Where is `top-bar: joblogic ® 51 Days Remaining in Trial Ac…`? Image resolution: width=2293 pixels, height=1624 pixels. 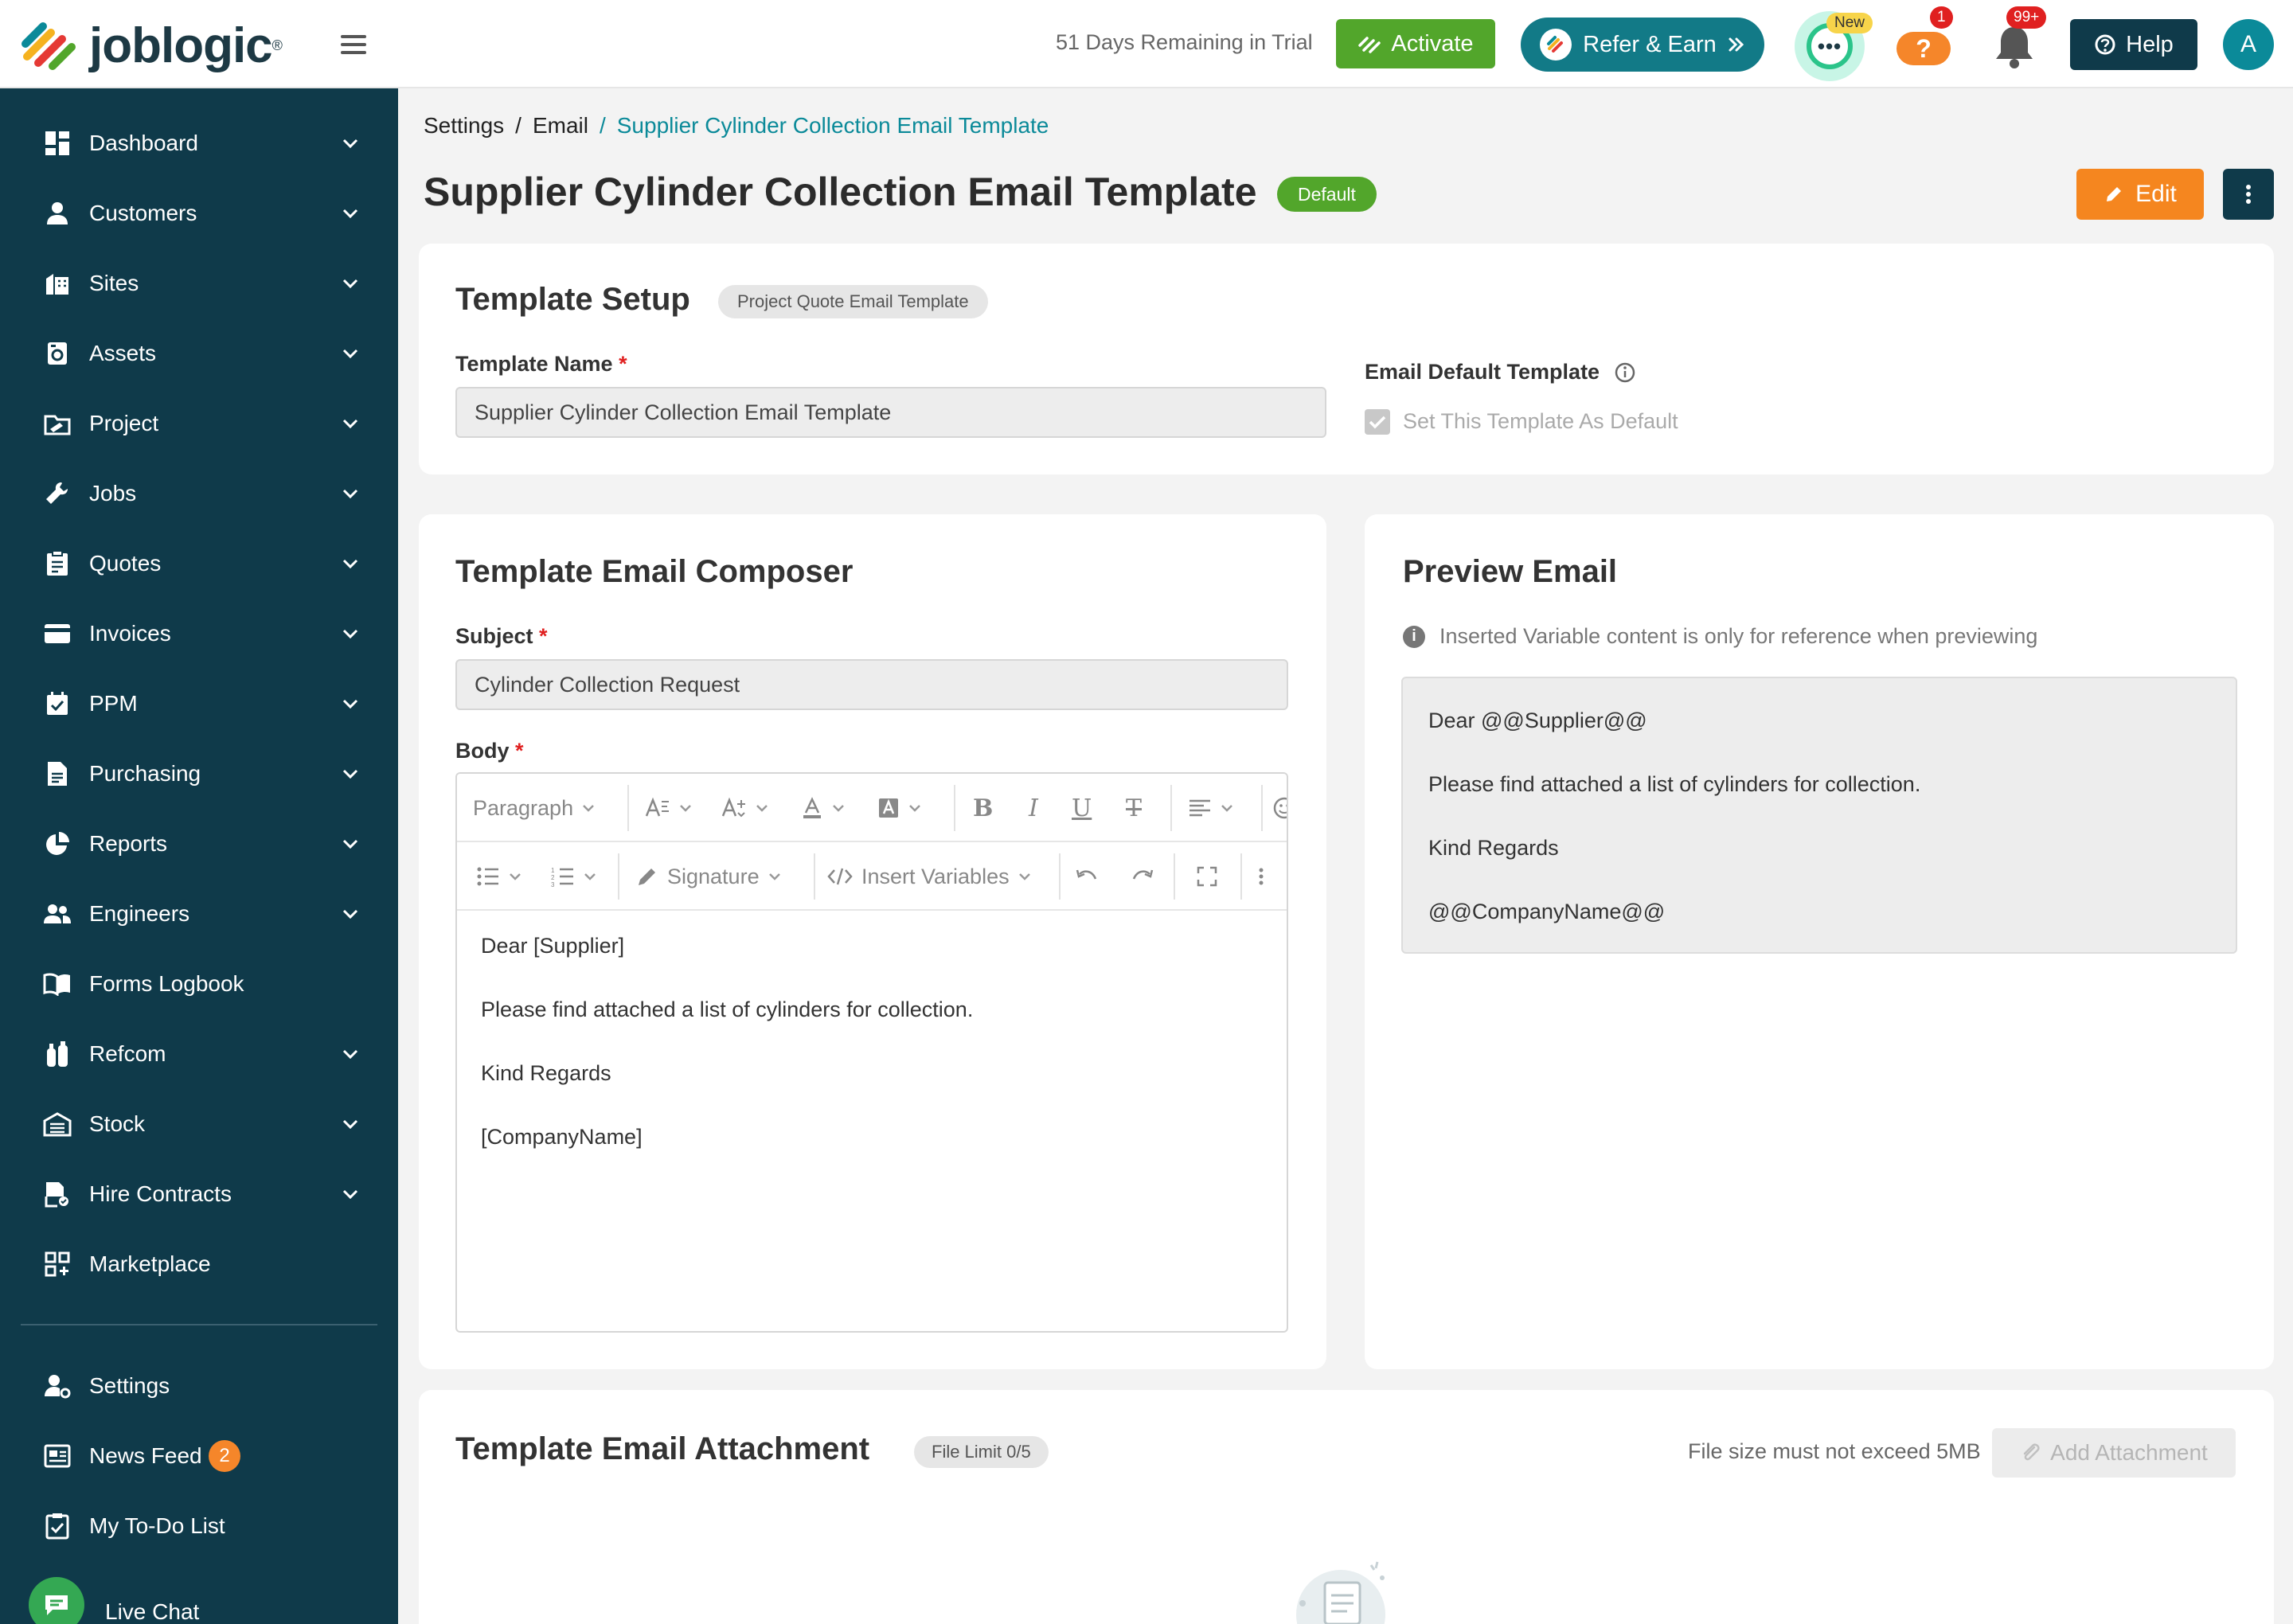 top-bar: joblogic ® 51 Days Remaining in Trial Ac… is located at coordinates (1146, 44).